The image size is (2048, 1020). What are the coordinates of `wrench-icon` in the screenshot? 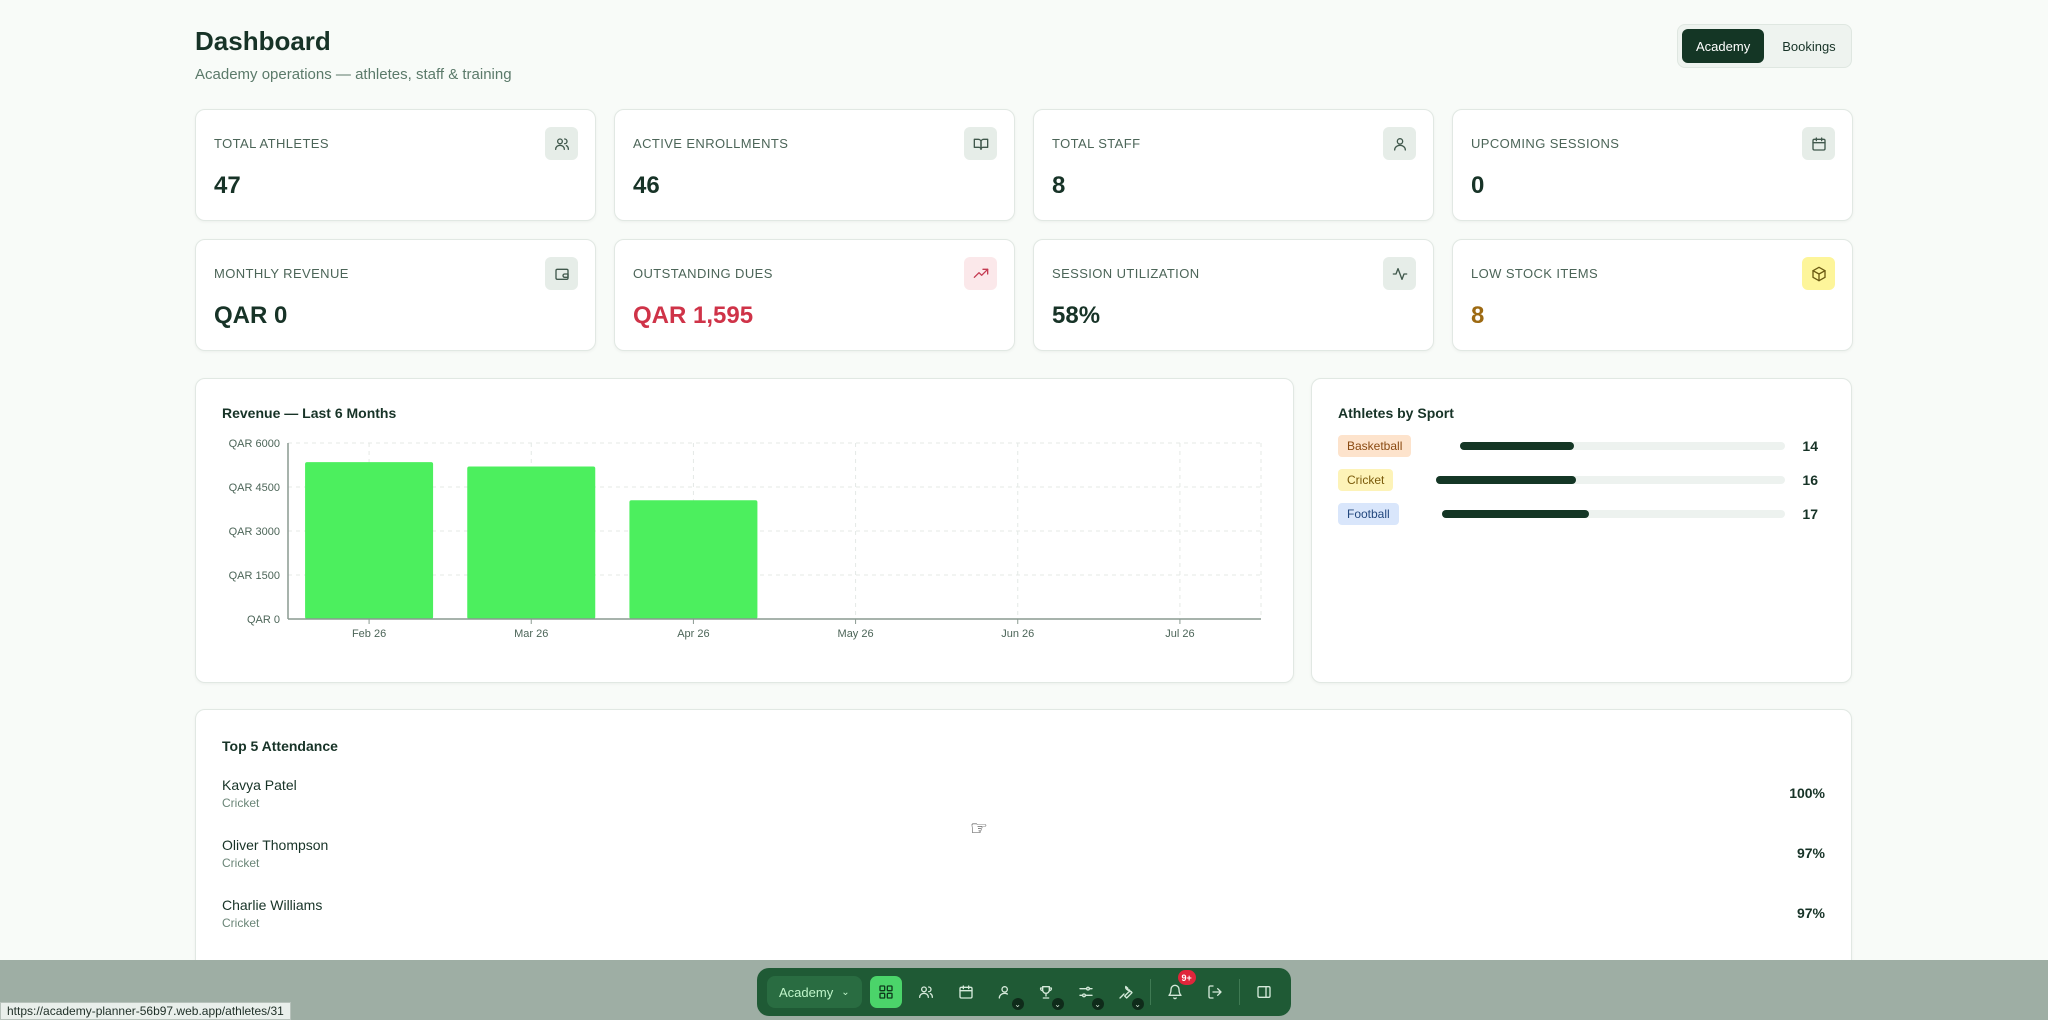 It's located at (1125, 992).